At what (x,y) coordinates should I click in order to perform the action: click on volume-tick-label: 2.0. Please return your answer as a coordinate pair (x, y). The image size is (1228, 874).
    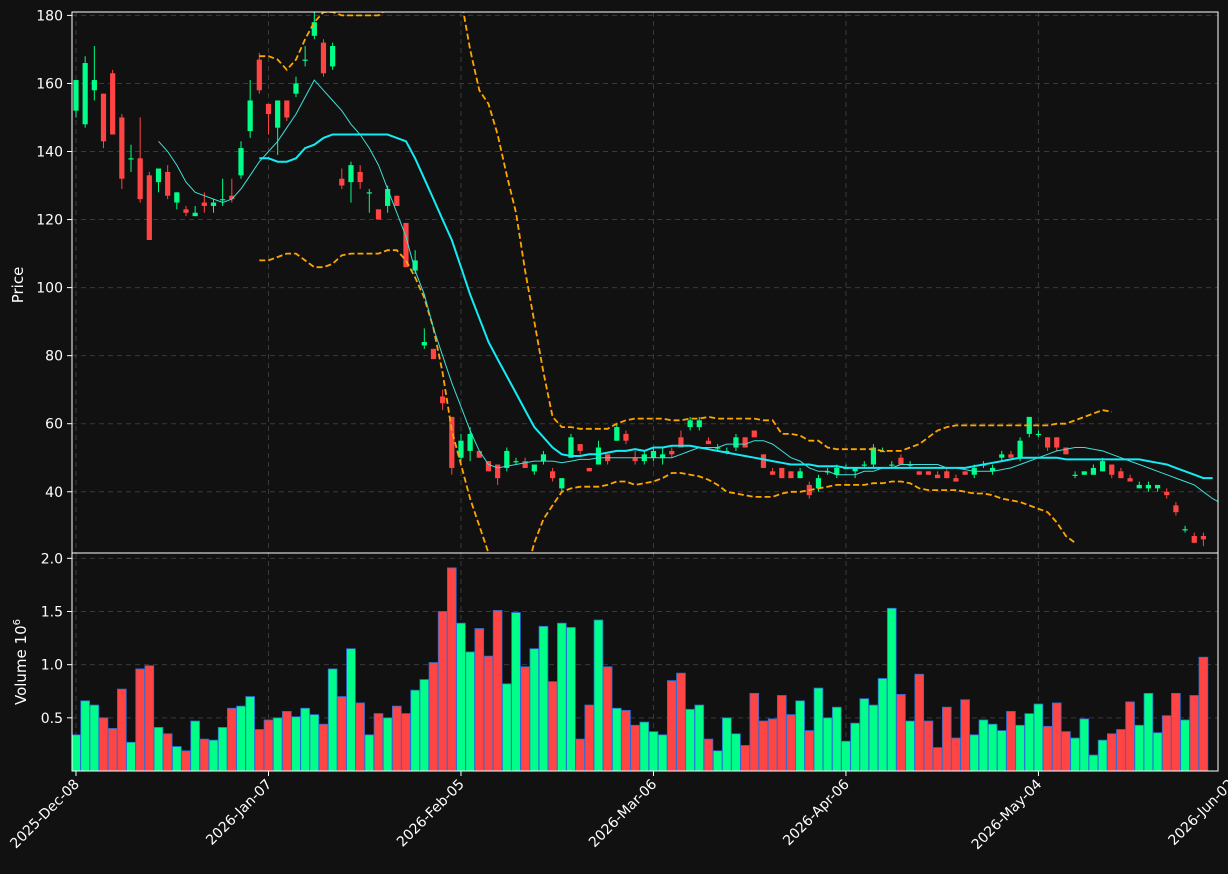
    Looking at the image, I should click on (52, 559).